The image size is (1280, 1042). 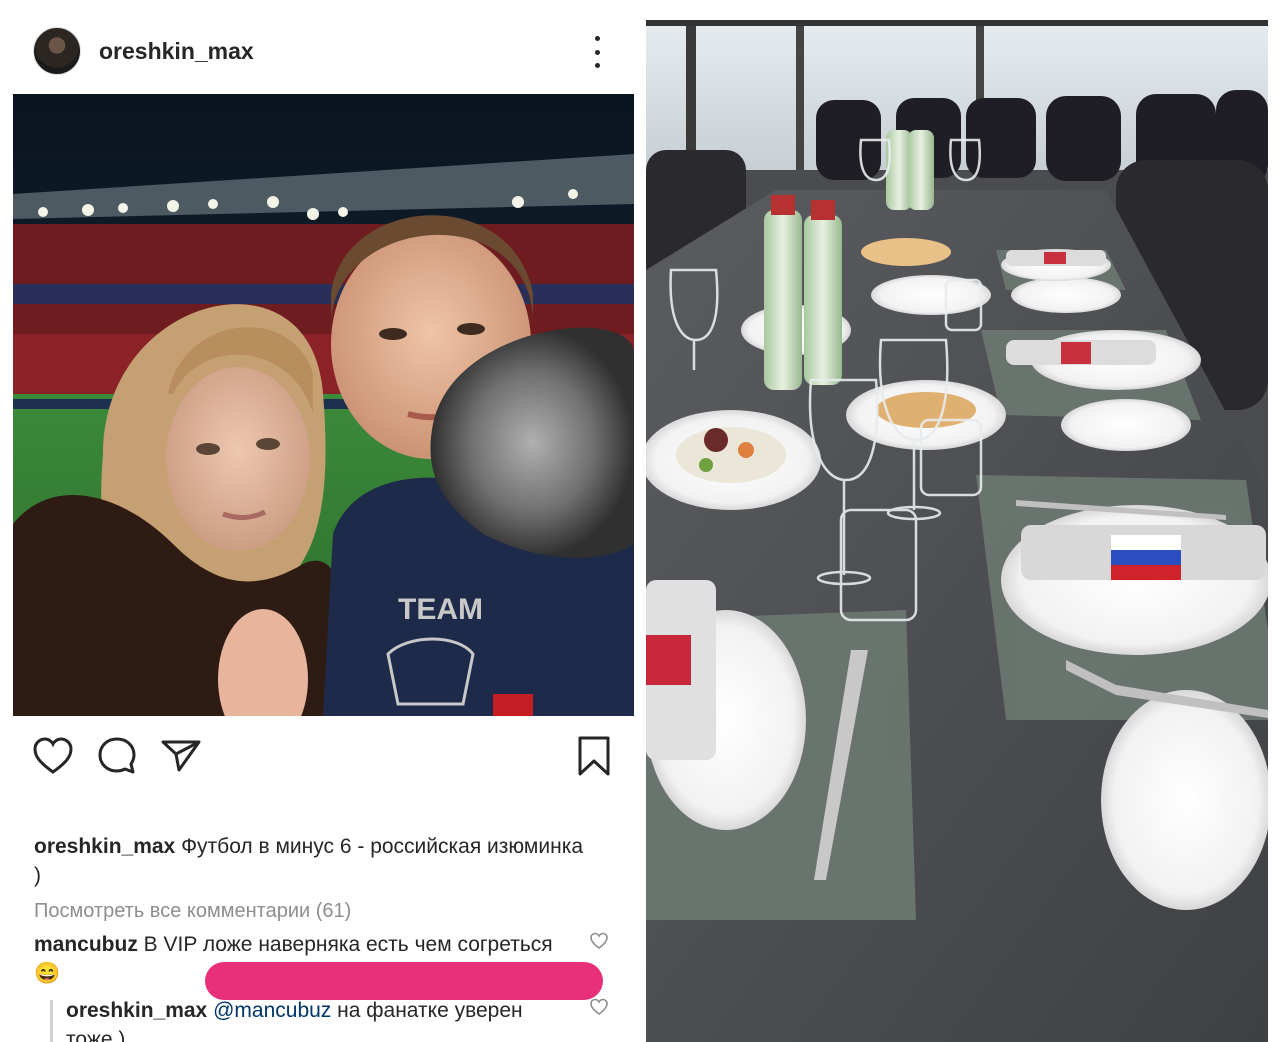 I want to click on view-all-comments-link: Посмотреть все комментарии (61), so click(x=192, y=911).